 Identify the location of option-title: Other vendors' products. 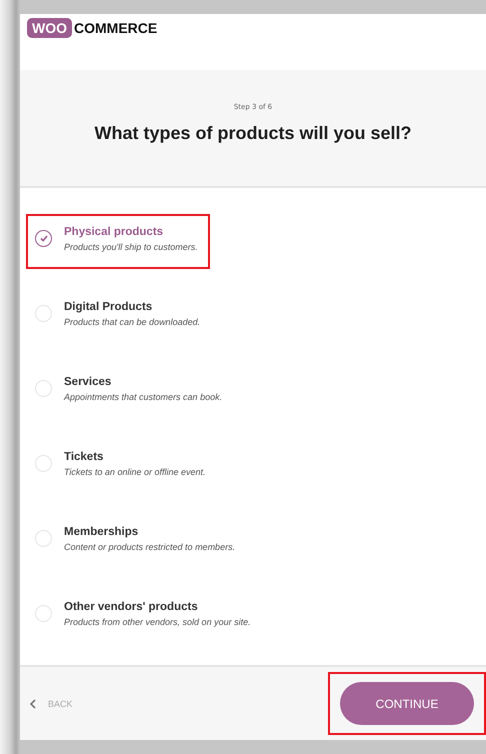
(131, 607).